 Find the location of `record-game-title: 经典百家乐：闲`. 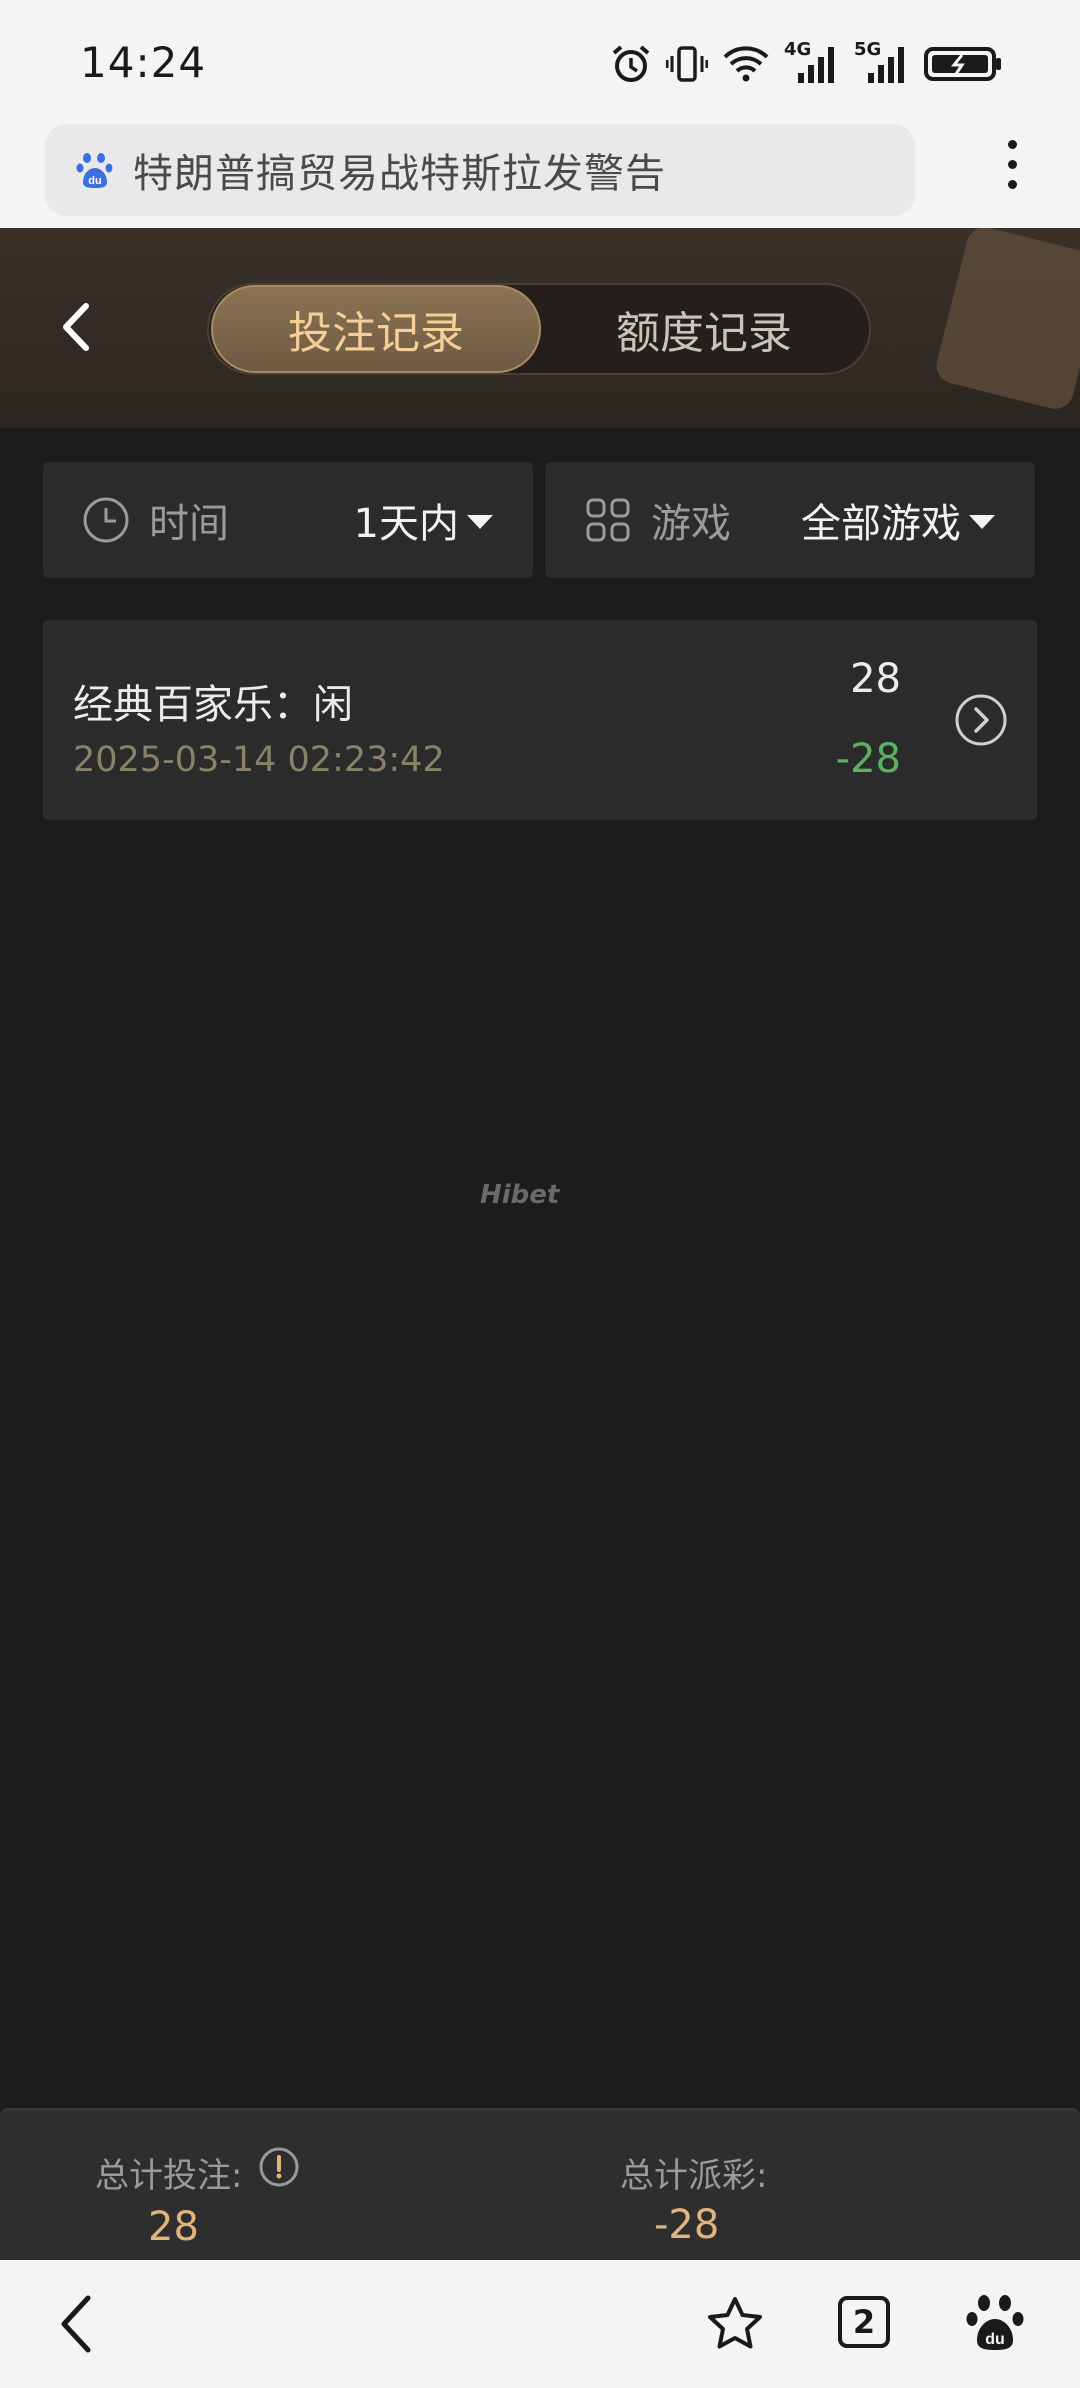

record-game-title: 经典百家乐：闲 is located at coordinates (213, 705).